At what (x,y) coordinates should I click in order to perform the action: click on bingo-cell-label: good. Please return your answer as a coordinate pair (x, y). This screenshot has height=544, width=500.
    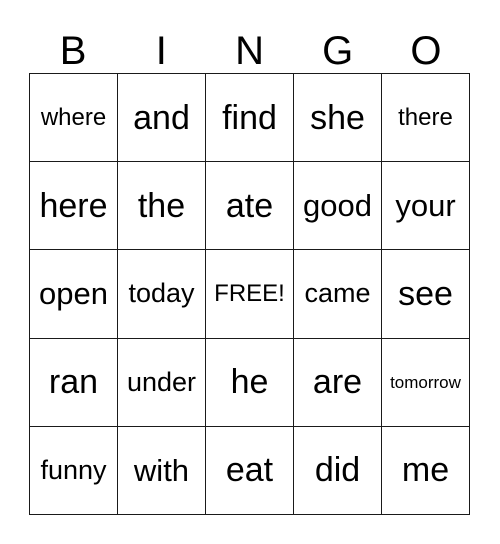
    Looking at the image, I should click on (337, 206).